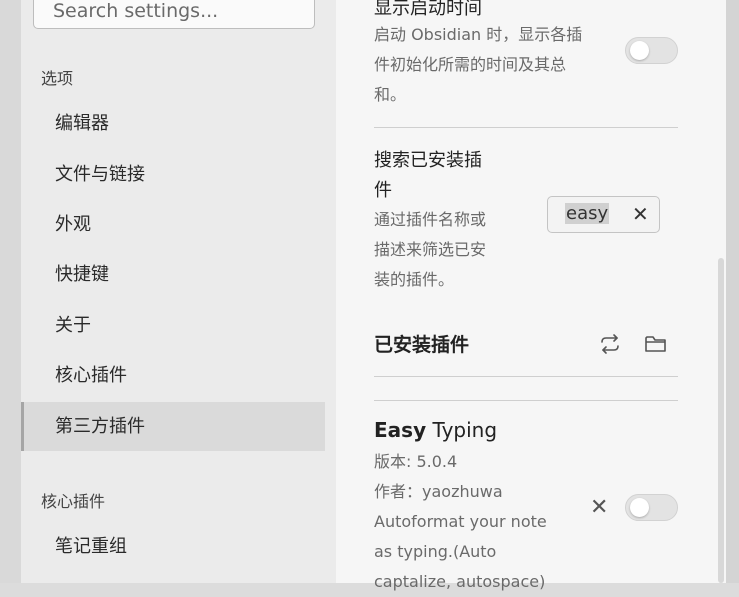 The width and height of the screenshot is (739, 597). I want to click on sidebar-item-core-plugins: 核心插件, so click(173, 376).